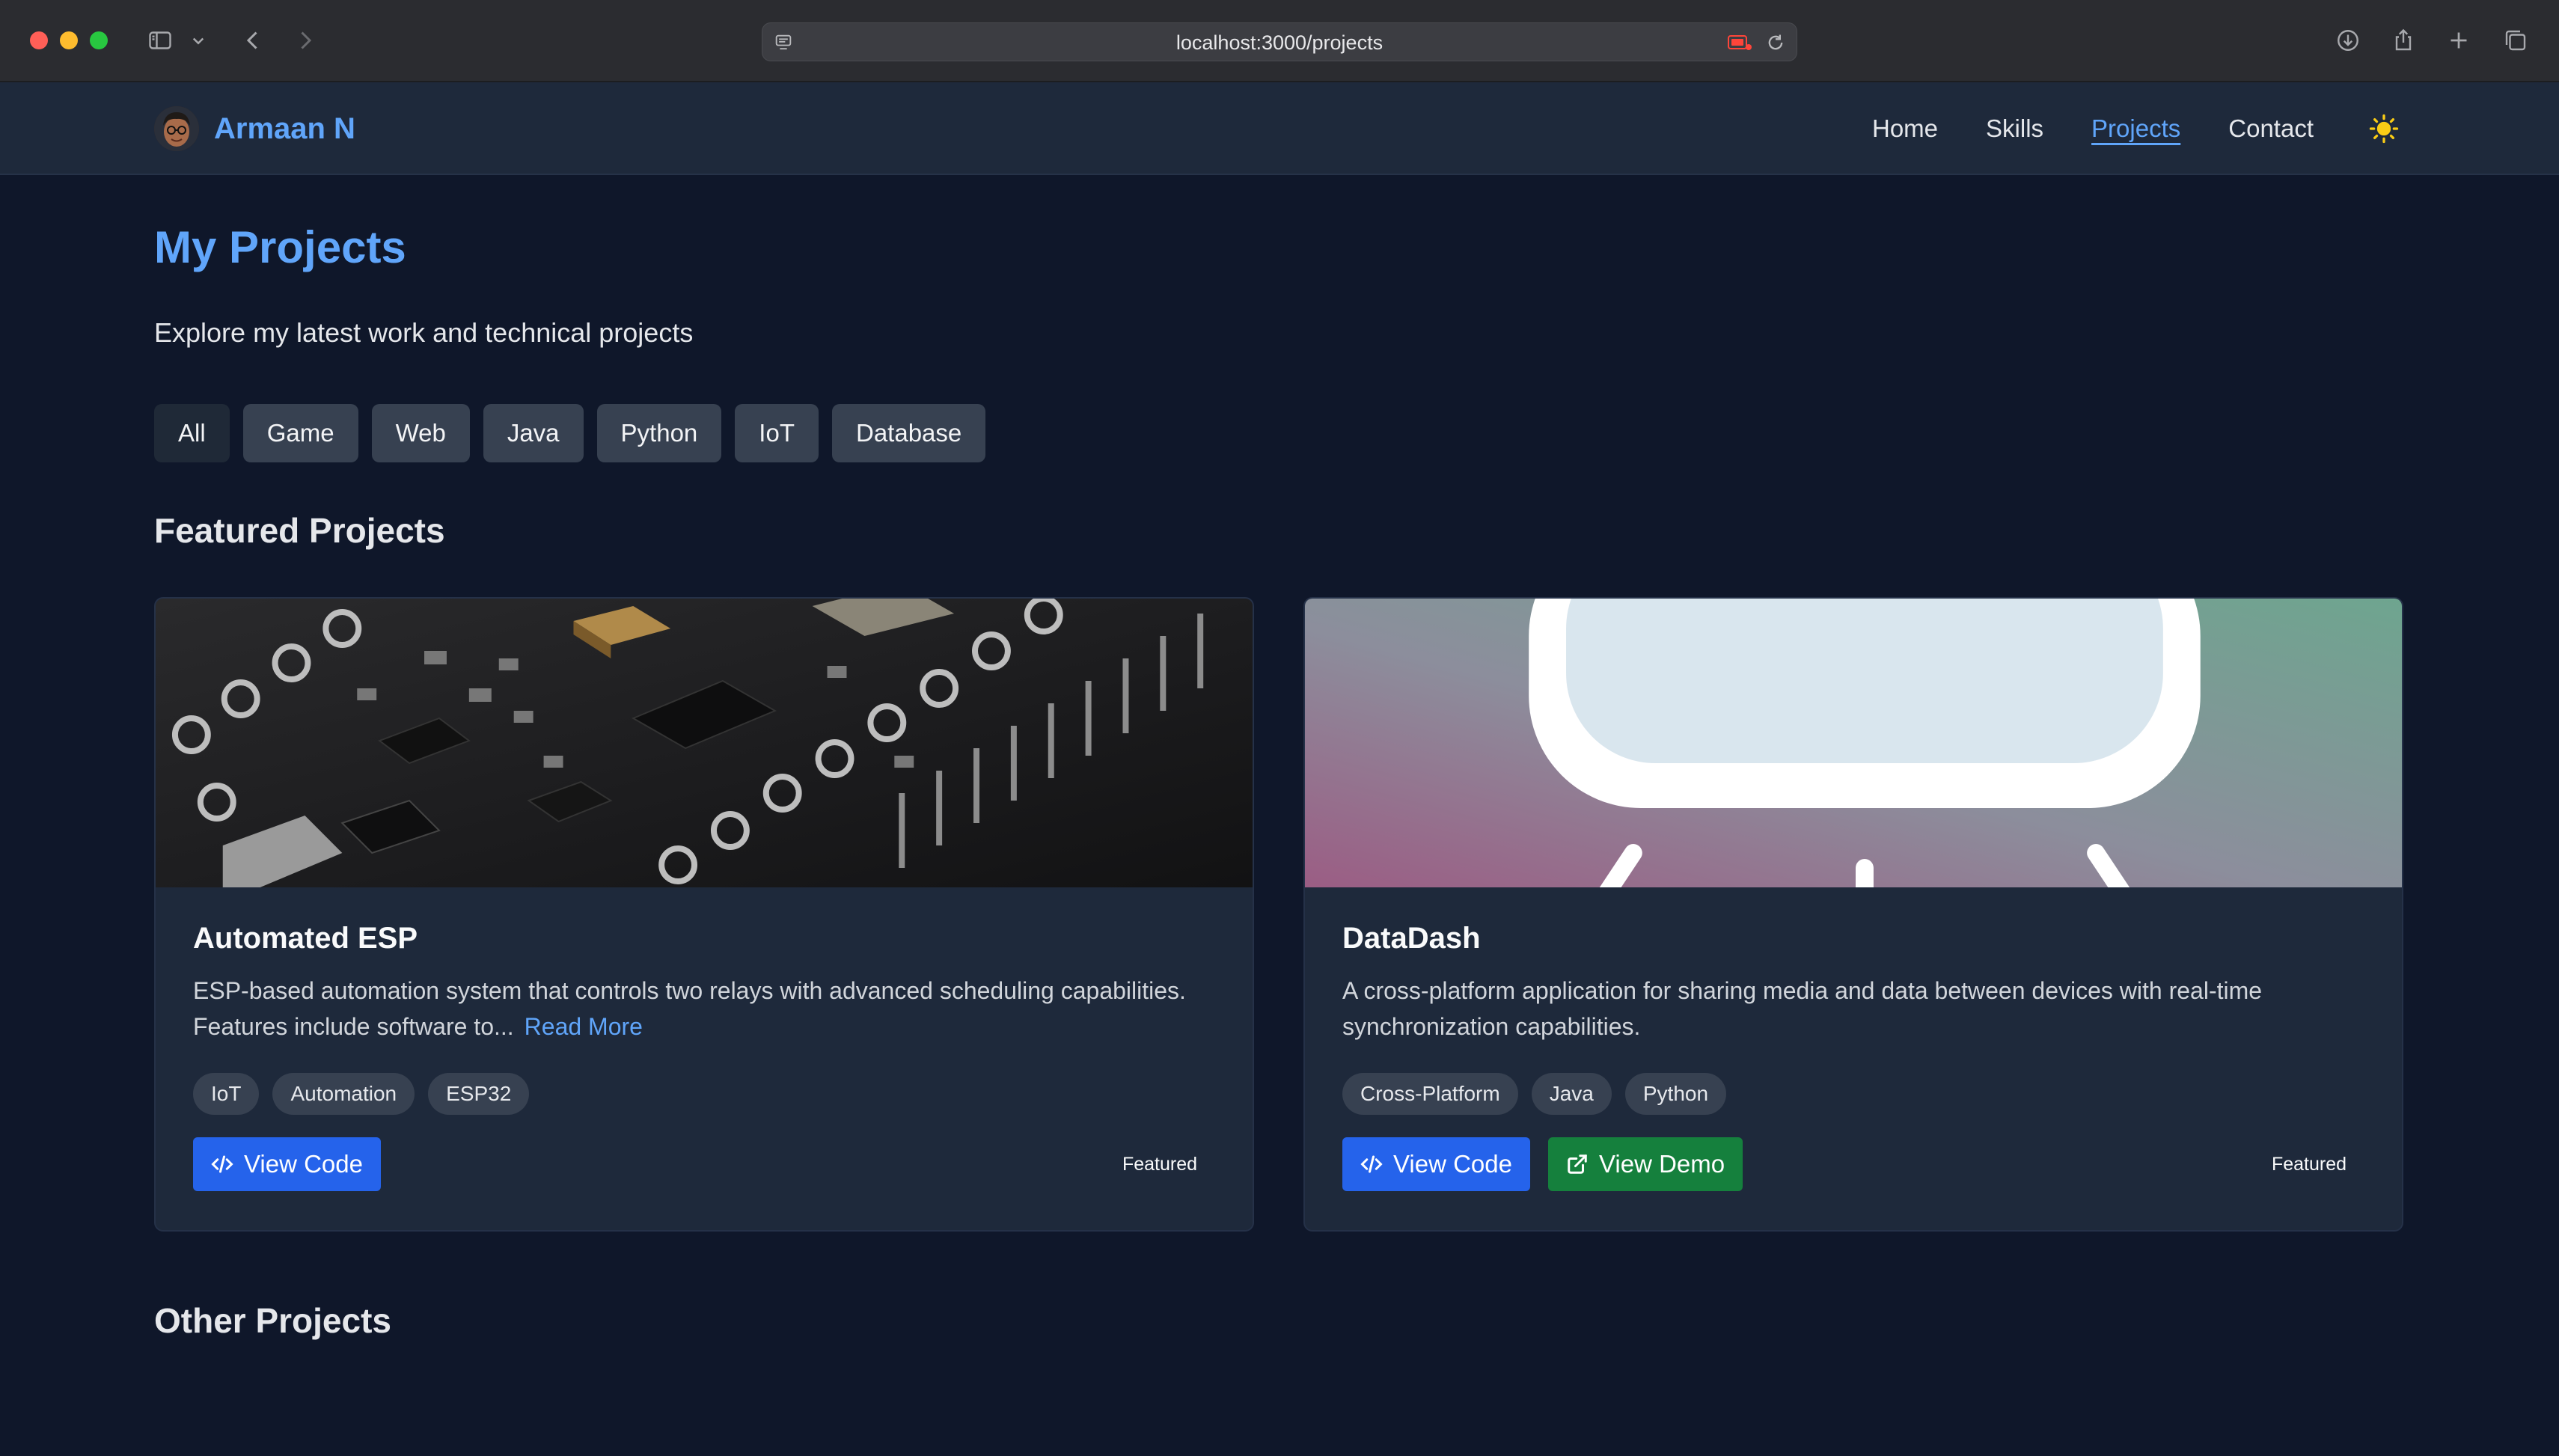  Describe the element at coordinates (1542, 1164) in the screenshot. I see `project-actions: View Code View Demo` at that location.